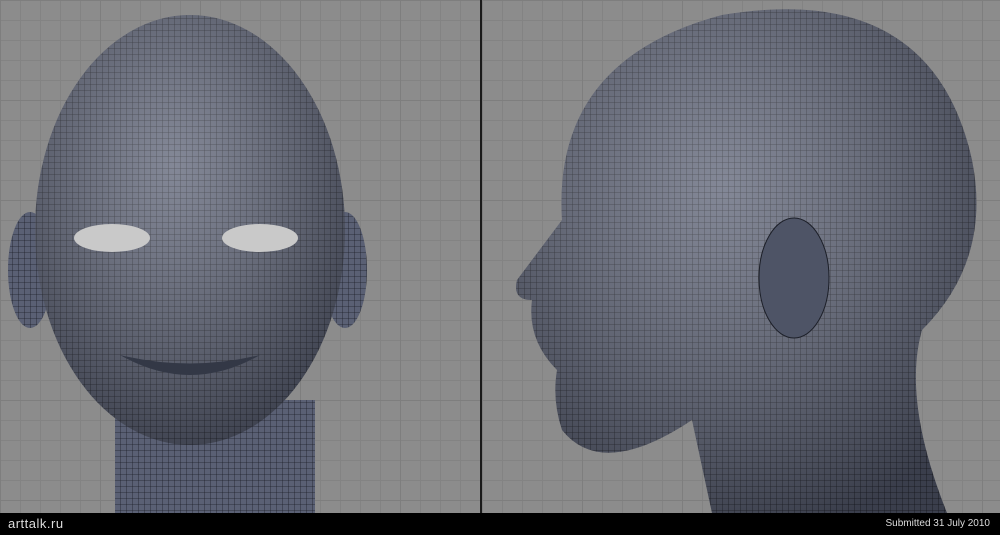 Image resolution: width=1000 pixels, height=535 pixels. Describe the element at coordinates (36, 523) in the screenshot. I see `arttalk-logo: arttalk.ru` at that location.